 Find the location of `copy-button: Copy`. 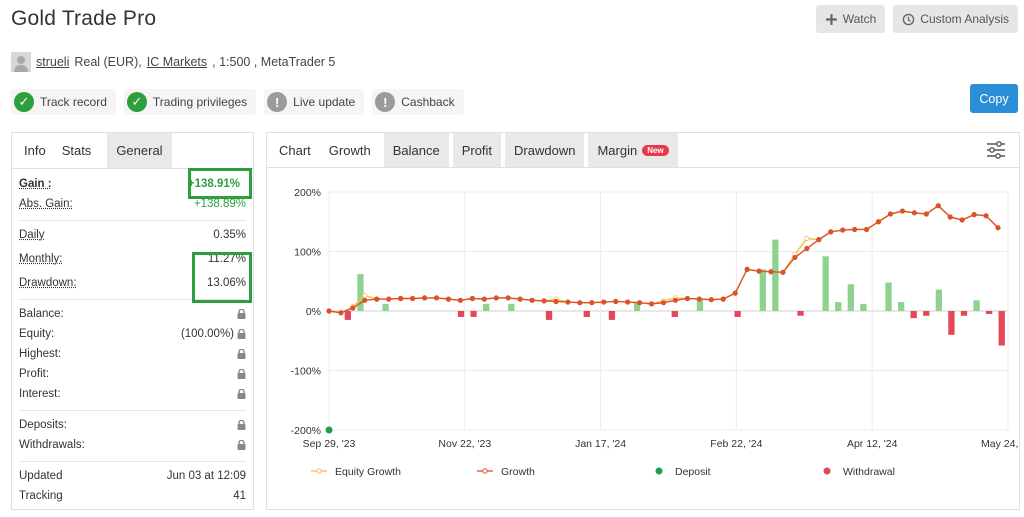

copy-button: Copy is located at coordinates (994, 98).